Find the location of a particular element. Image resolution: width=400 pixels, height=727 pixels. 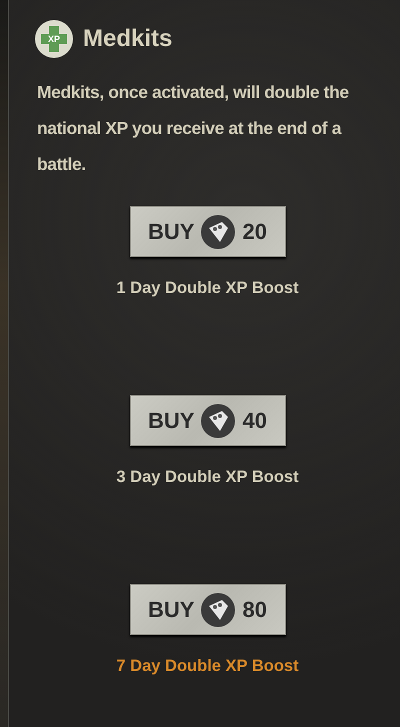

offer-label: 1 Day Double XP Boost is located at coordinates (207, 288).